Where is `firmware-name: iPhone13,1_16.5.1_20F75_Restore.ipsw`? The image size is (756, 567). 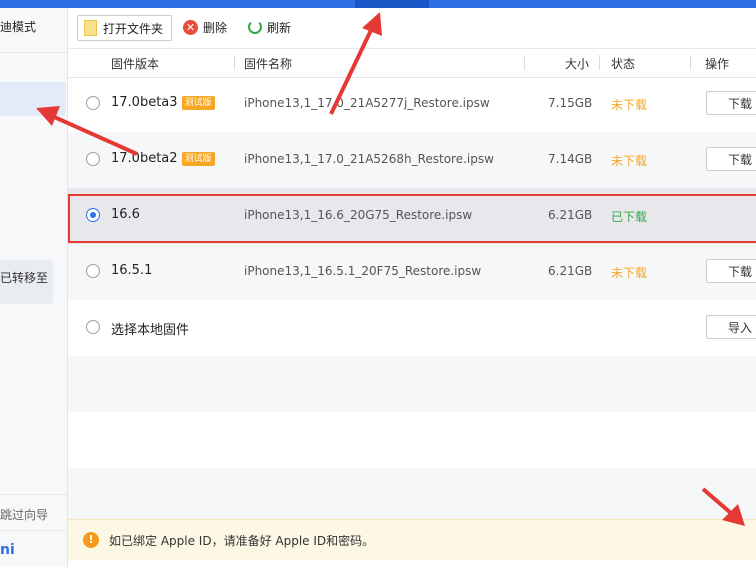
firmware-name: iPhone13,1_16.5.1_20F75_Restore.ipsw is located at coordinates (363, 271).